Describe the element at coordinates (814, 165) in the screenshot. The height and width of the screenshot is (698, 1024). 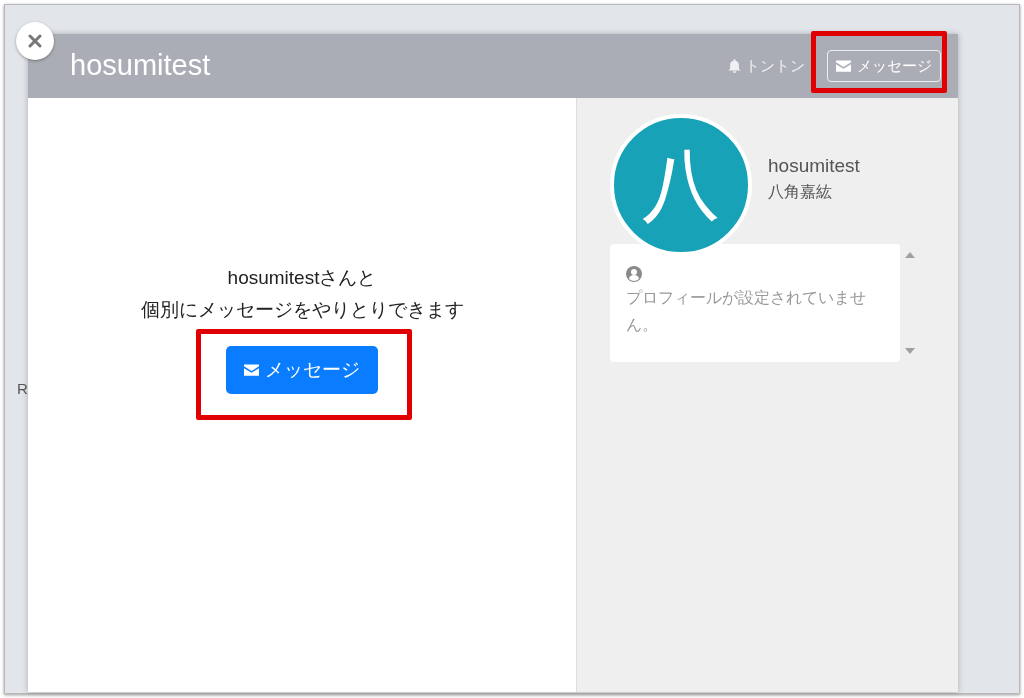
I see `username: hosumitest` at that location.